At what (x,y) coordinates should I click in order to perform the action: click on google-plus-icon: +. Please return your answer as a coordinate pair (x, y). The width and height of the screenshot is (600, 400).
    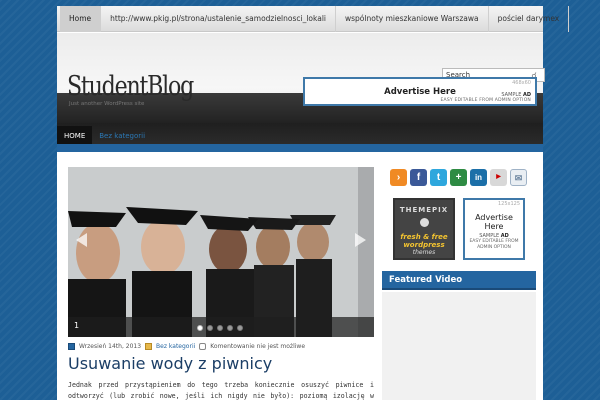
    Looking at the image, I should click on (458, 177).